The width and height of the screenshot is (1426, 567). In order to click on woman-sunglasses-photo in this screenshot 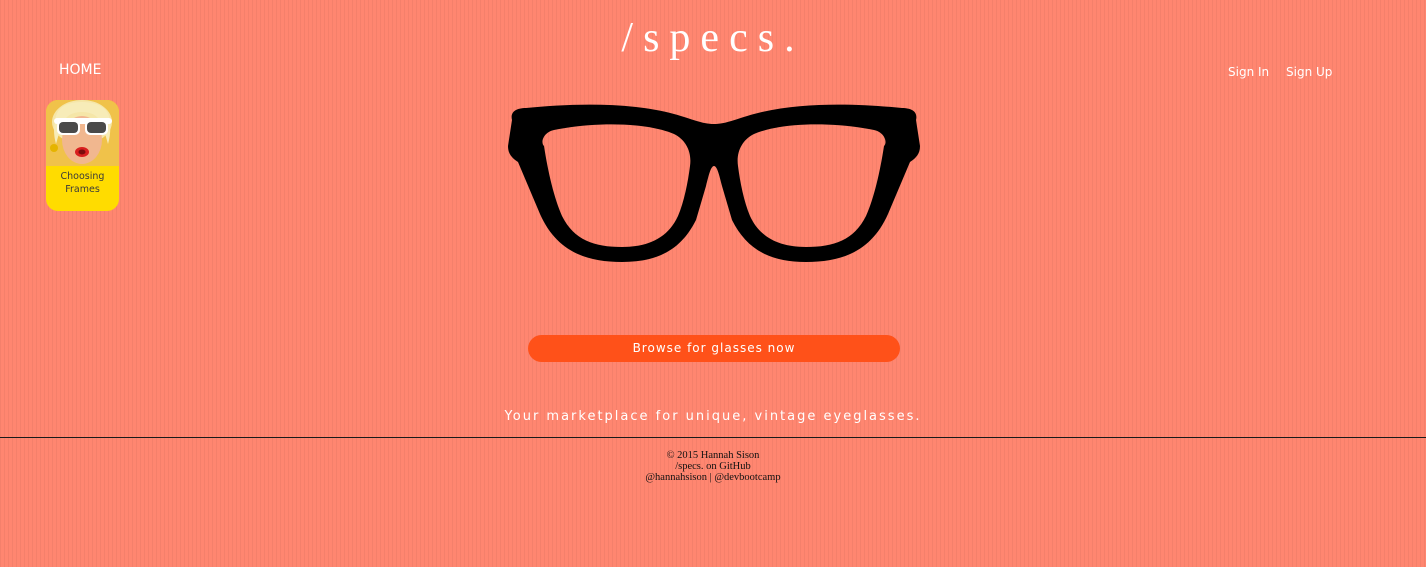, I will do `click(82, 133)`.